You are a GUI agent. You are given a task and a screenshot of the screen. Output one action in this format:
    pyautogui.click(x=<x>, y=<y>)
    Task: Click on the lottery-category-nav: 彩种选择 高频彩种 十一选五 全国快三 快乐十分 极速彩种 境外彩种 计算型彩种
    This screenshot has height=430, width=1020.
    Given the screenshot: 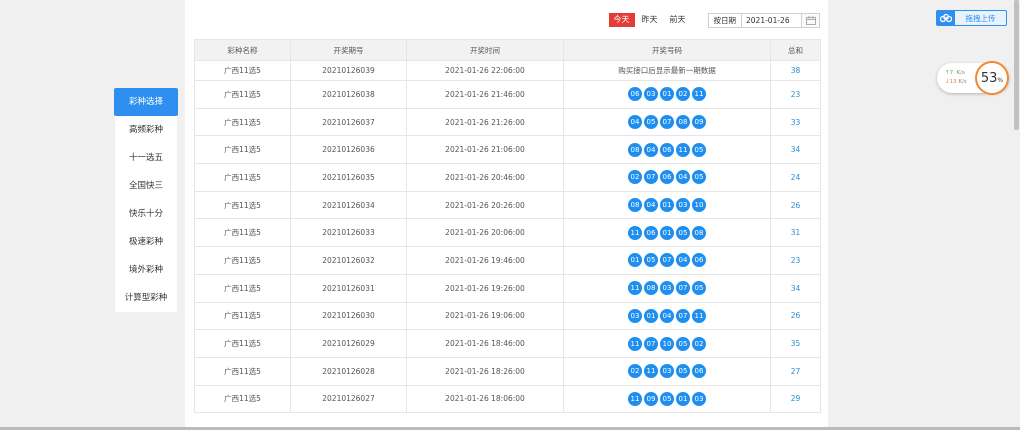 What is the action you would take?
    pyautogui.click(x=146, y=200)
    